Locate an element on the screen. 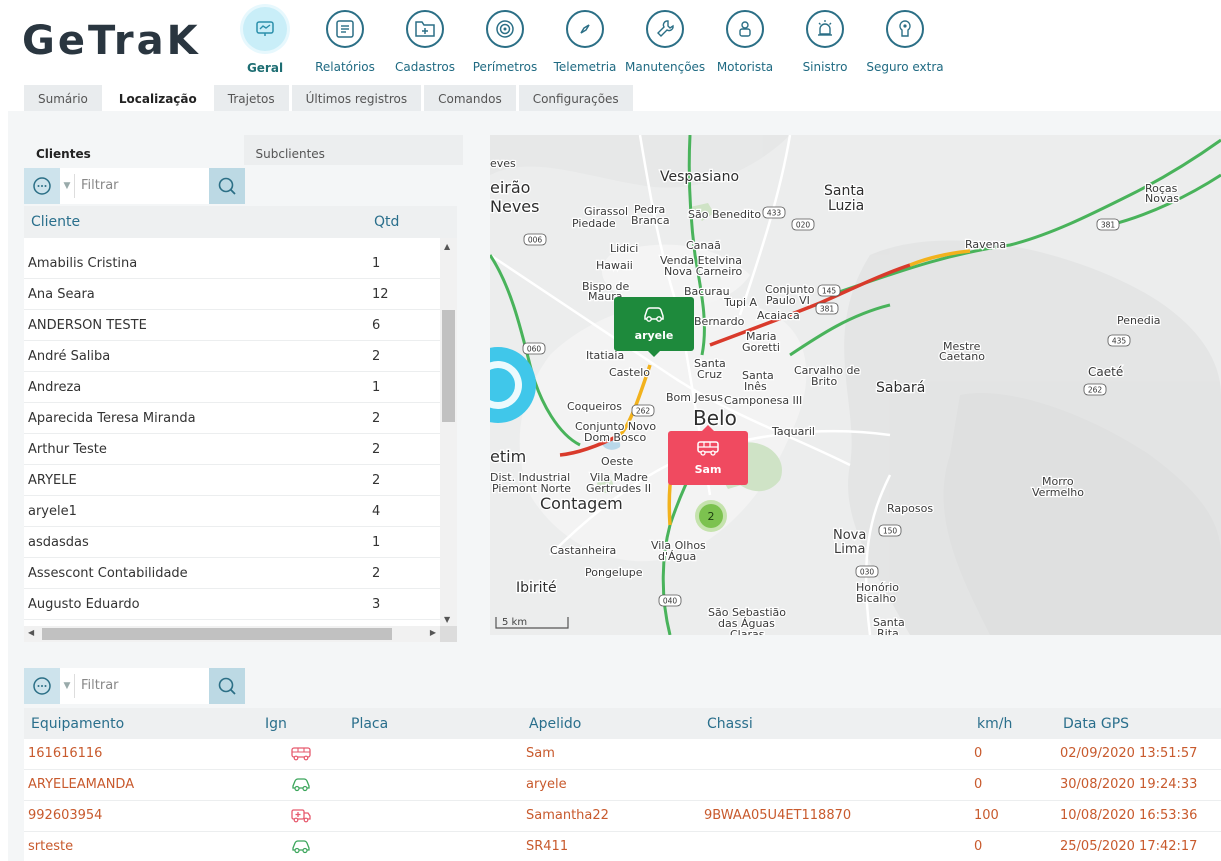  table-row: Aparecida Teresa Miranda 2 is located at coordinates (240, 418).